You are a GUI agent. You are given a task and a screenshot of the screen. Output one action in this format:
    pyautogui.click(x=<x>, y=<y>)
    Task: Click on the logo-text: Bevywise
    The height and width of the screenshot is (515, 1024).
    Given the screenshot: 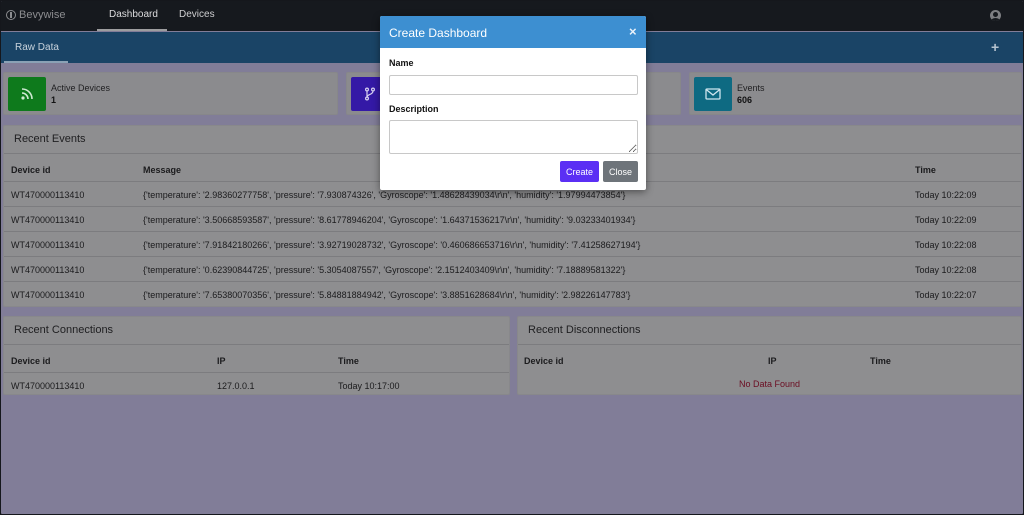 What is the action you would take?
    pyautogui.click(x=42, y=15)
    